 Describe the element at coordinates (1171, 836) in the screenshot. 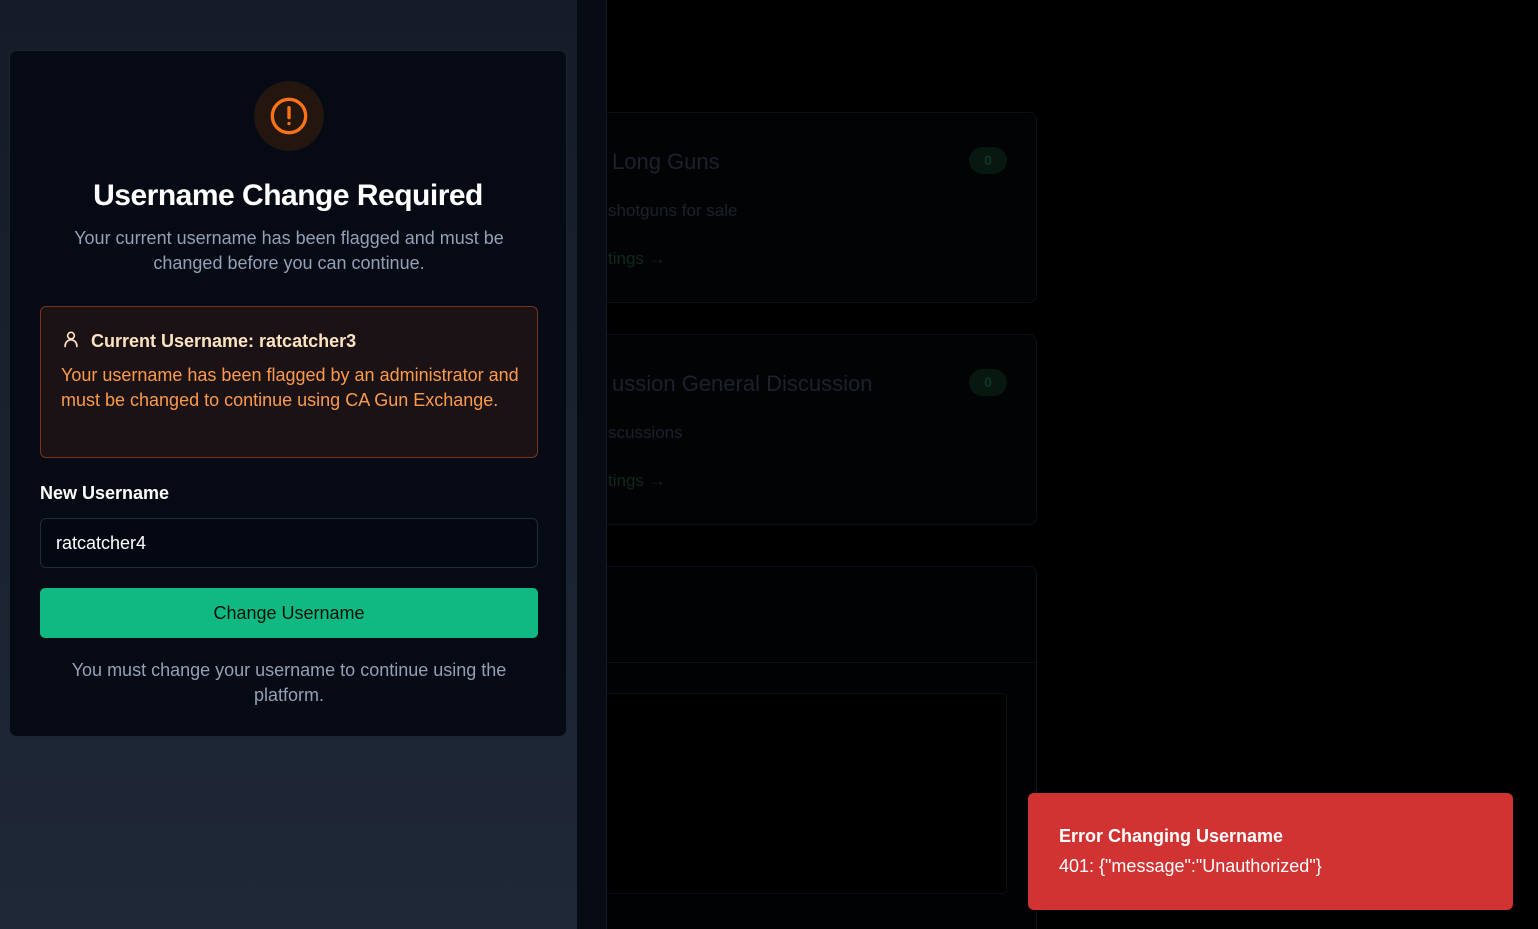

I see `toast-title: Error Changing Username` at that location.